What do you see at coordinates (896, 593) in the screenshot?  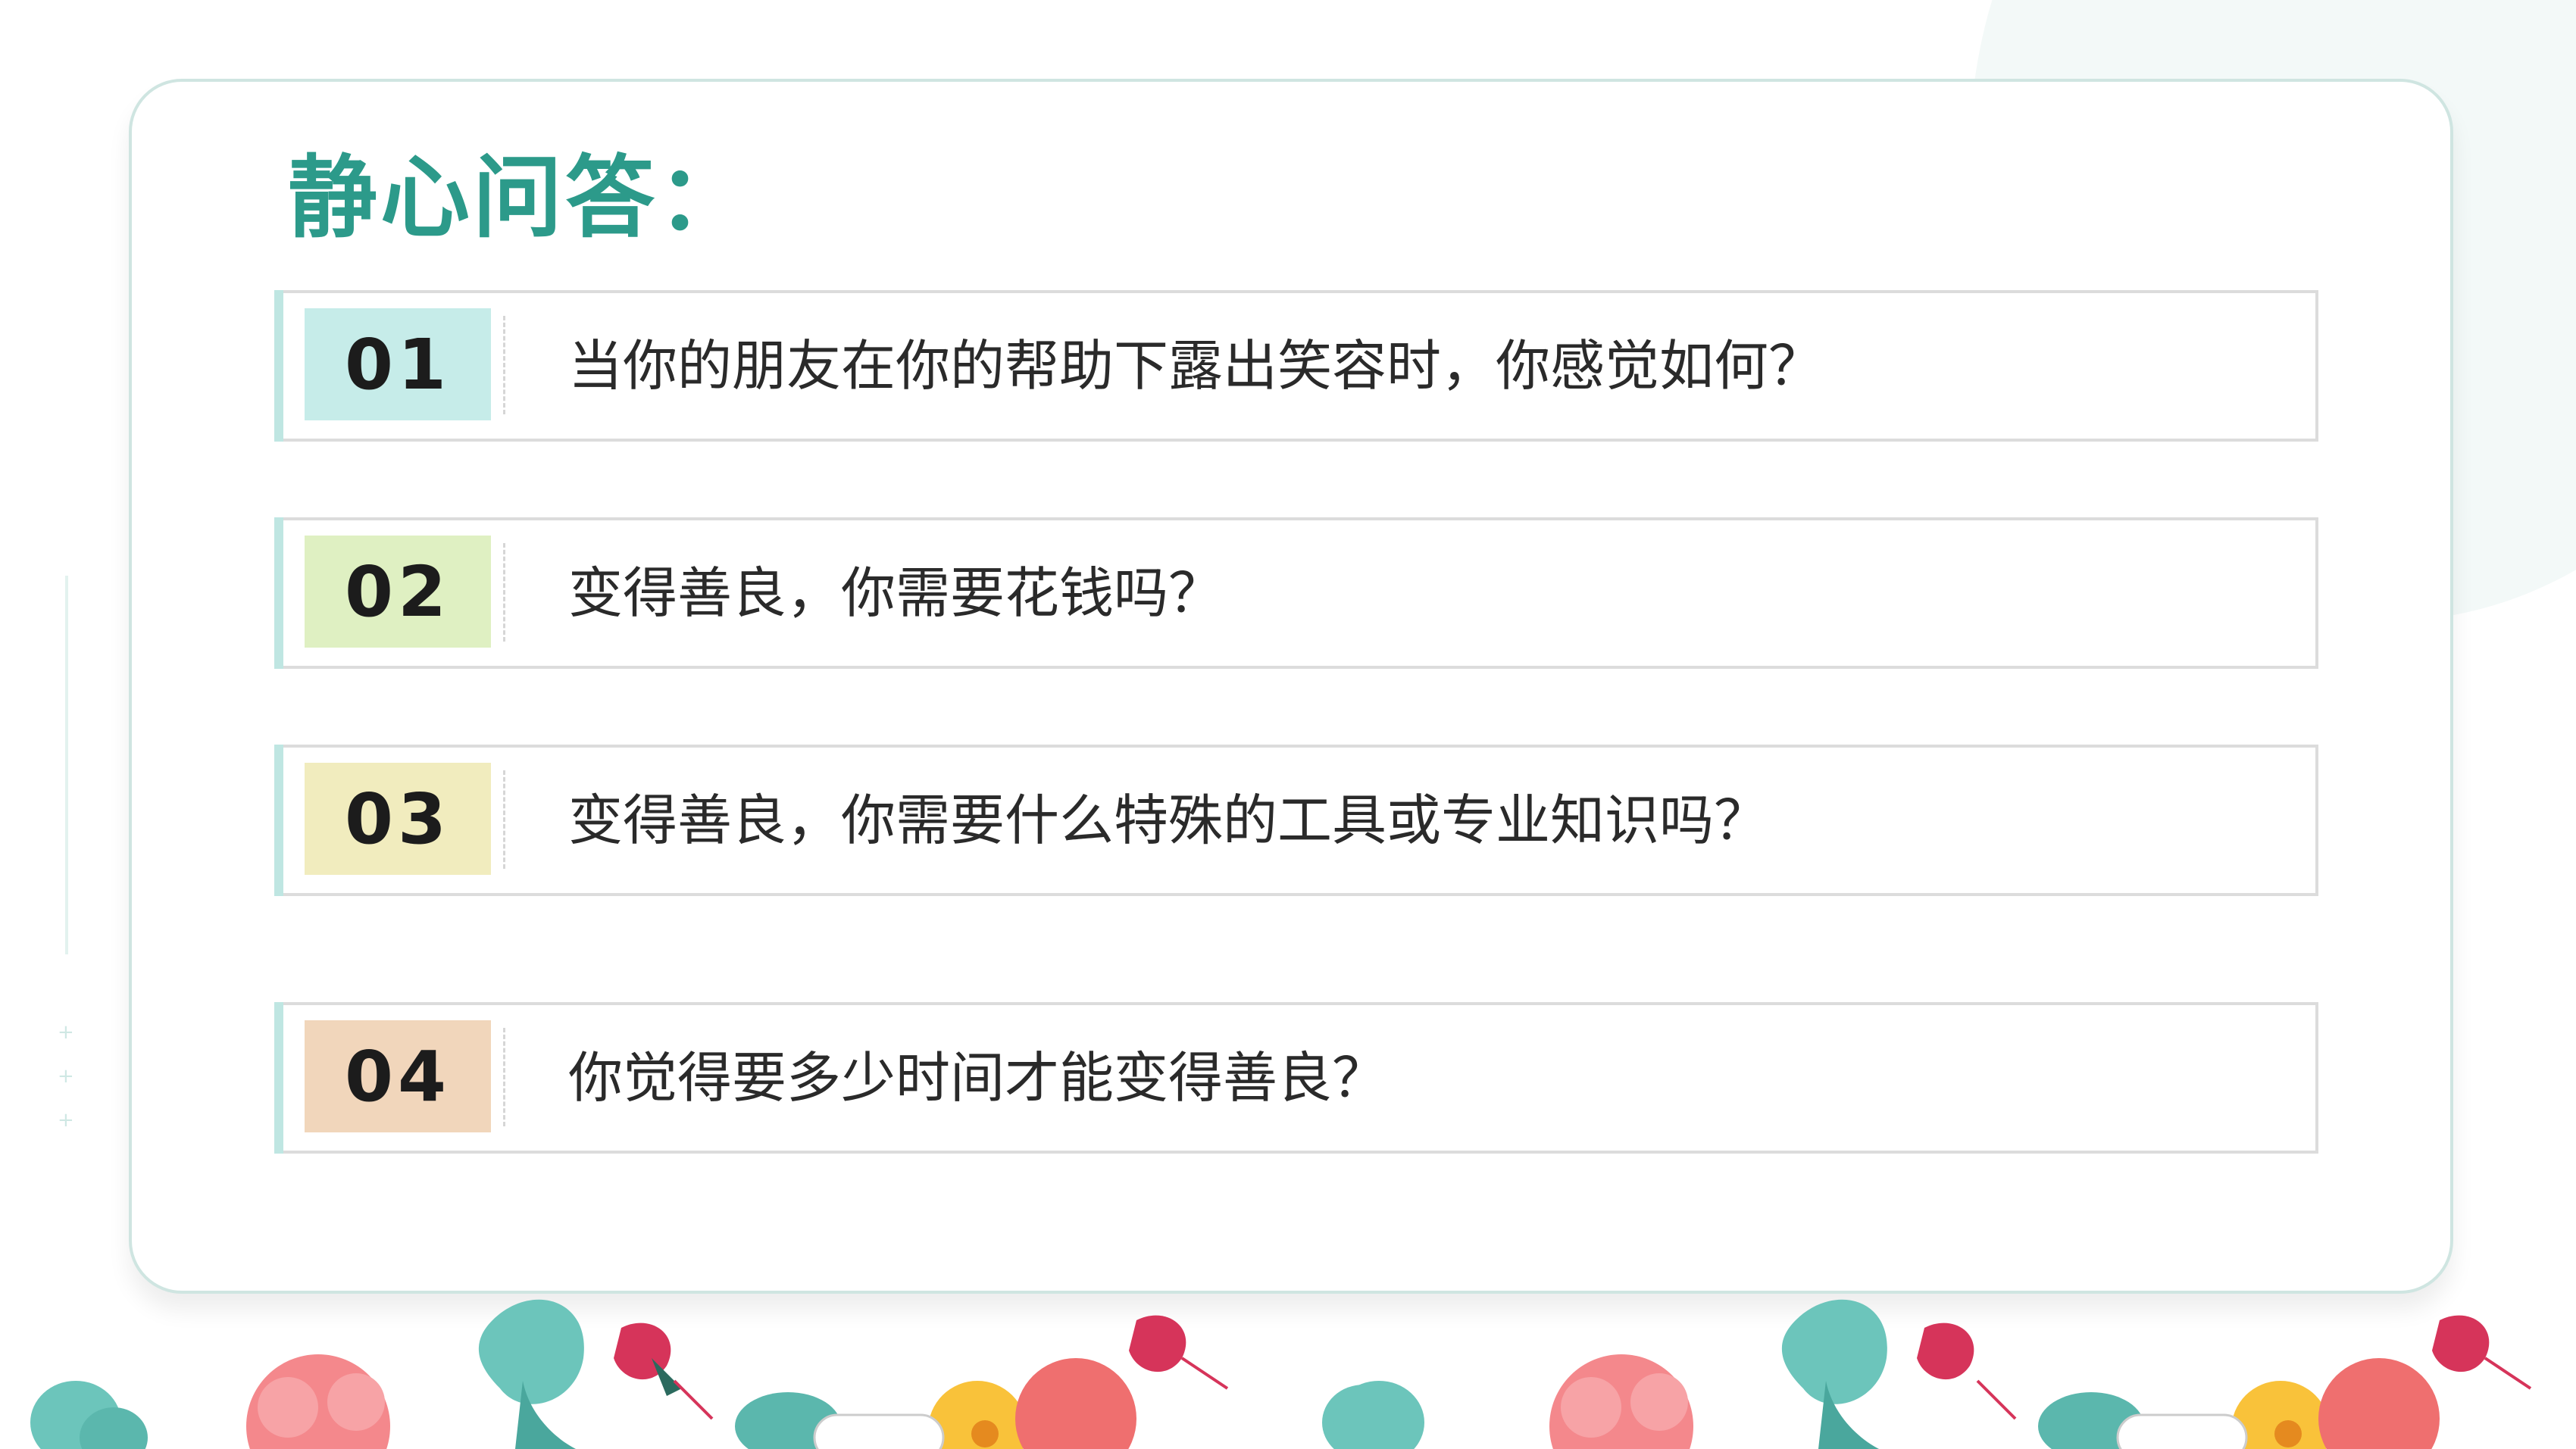 I see `question-text: 变得善良，你需要花钱吗？` at bounding box center [896, 593].